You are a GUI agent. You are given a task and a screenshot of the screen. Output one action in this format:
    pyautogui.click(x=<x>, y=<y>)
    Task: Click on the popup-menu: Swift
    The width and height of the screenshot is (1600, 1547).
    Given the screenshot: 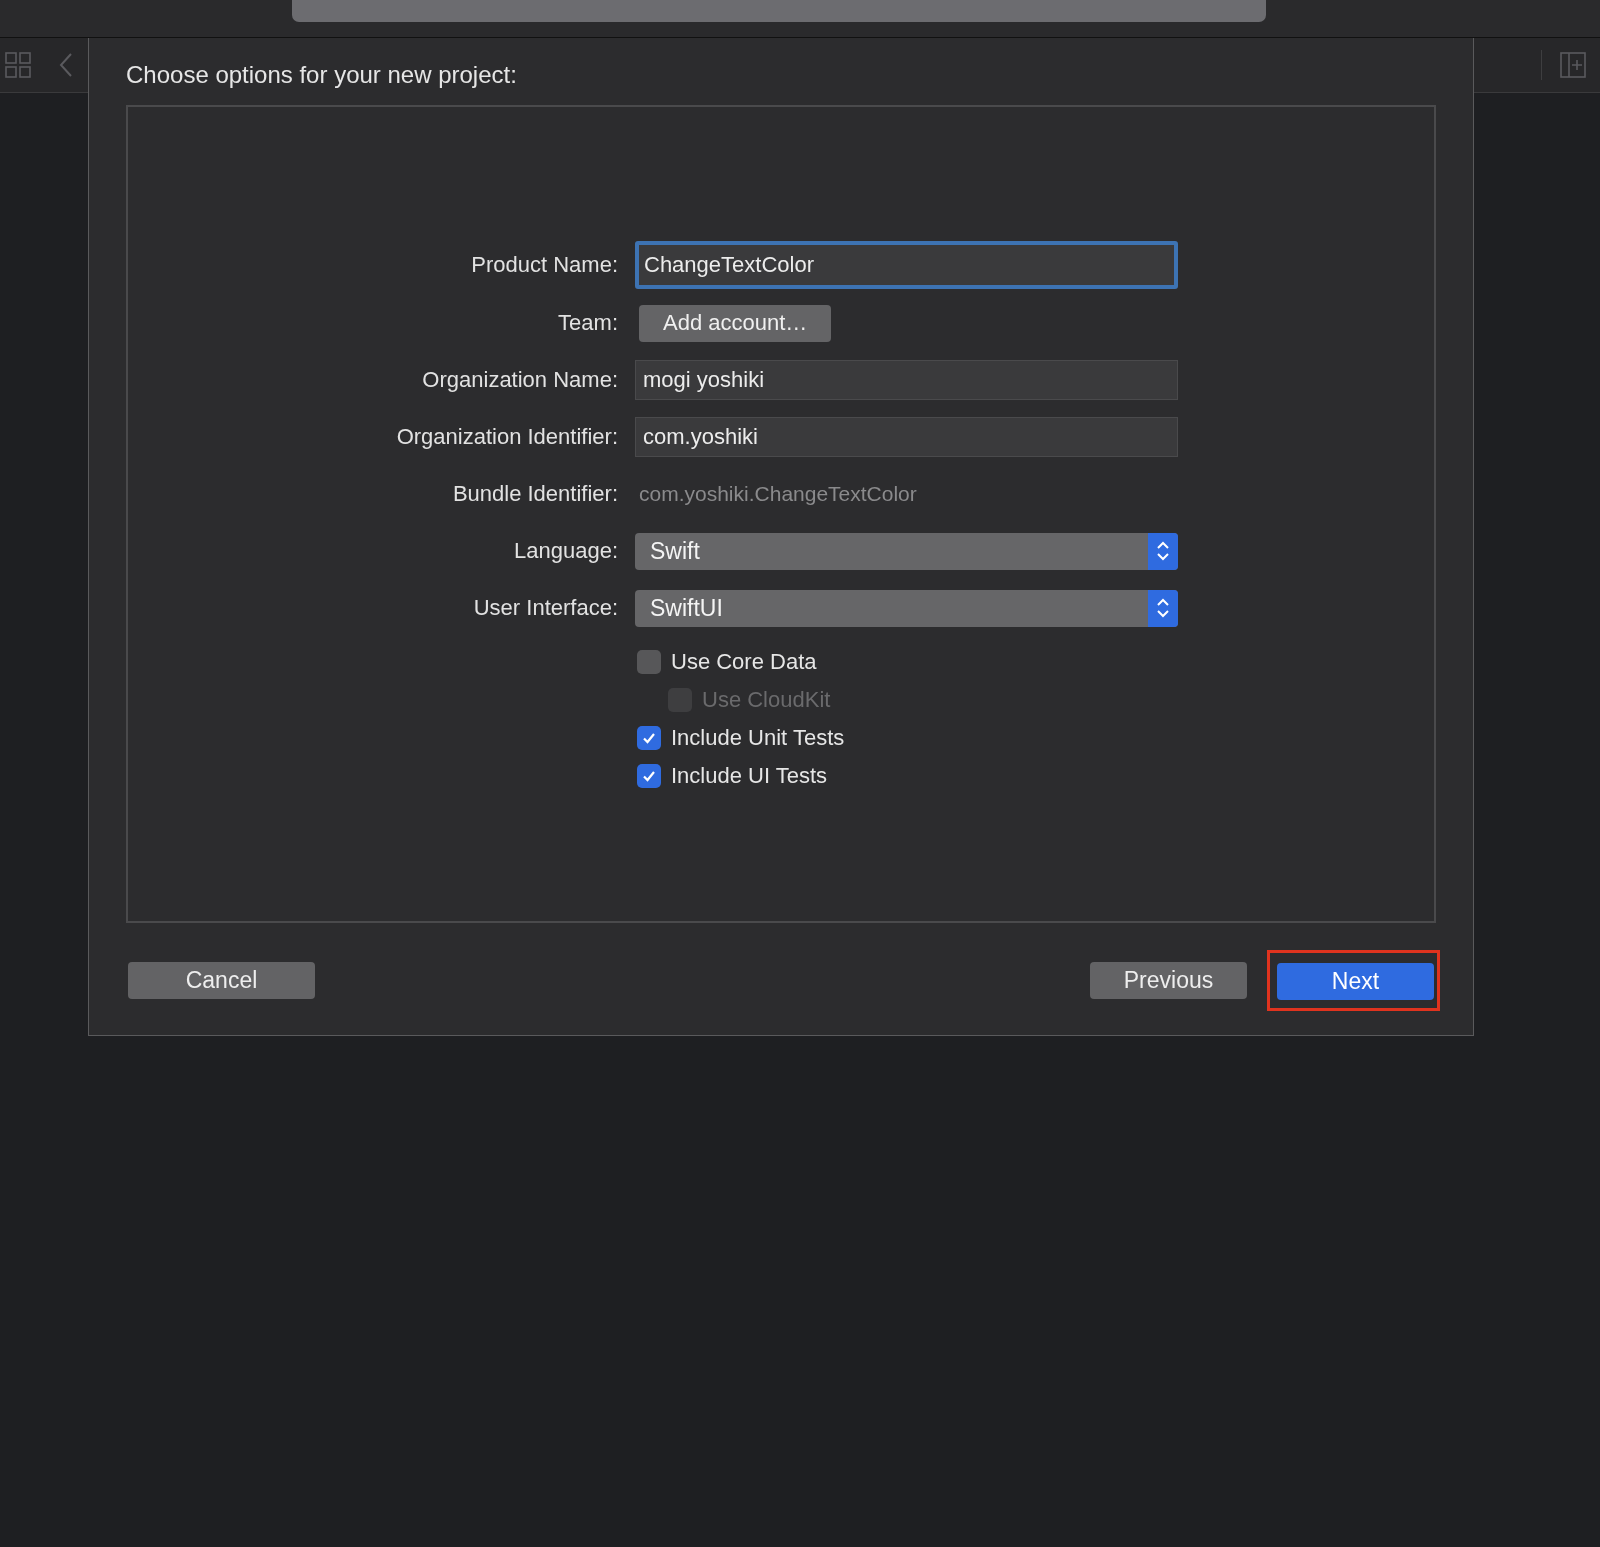 What is the action you would take?
    pyautogui.click(x=906, y=551)
    